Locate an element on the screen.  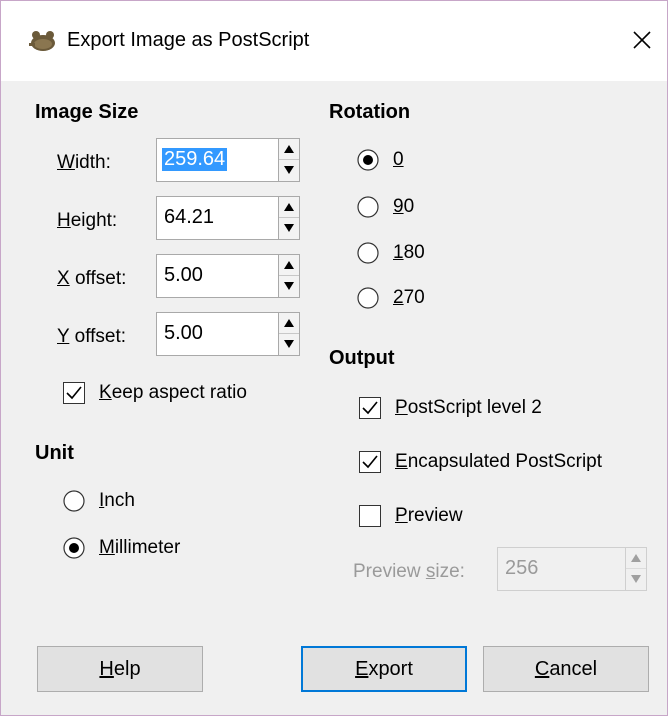
x-offset-label: X offset: is located at coordinates (92, 278).